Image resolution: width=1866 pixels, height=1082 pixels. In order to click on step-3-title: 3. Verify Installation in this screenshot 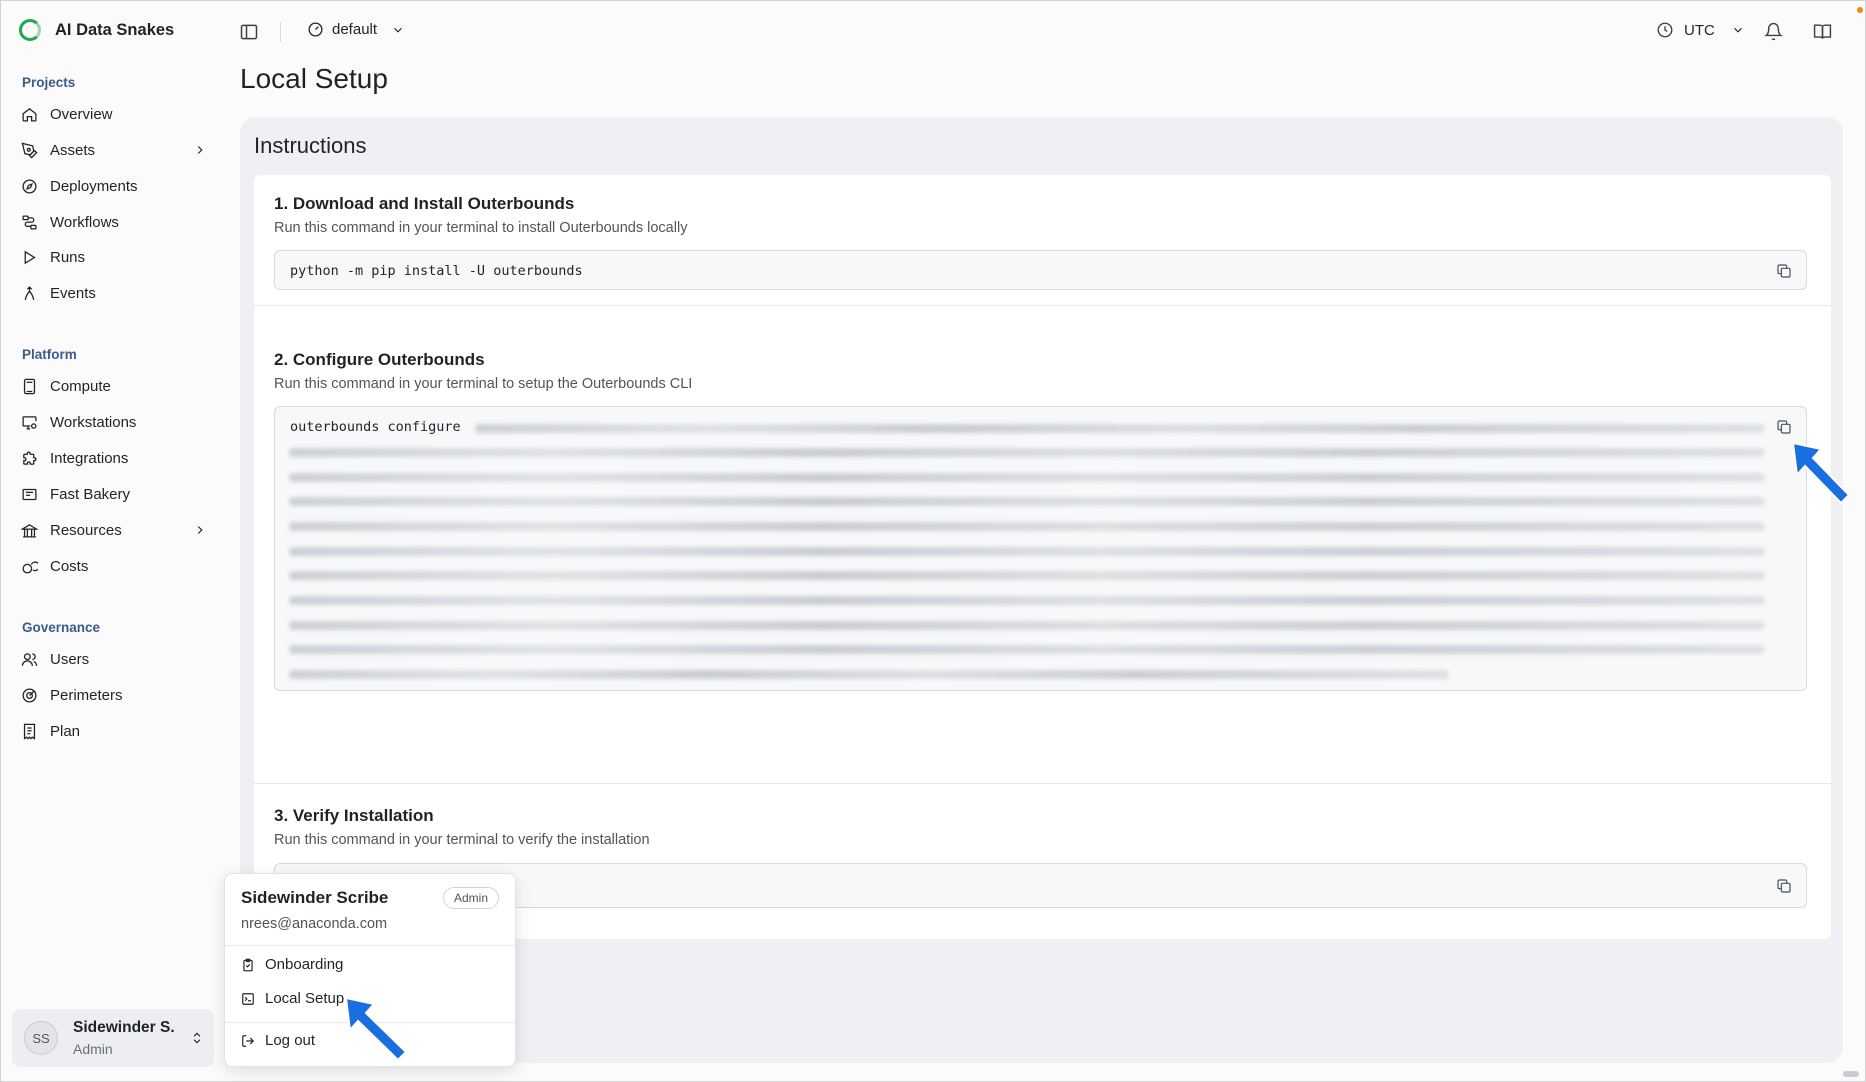, I will do `click(354, 815)`.